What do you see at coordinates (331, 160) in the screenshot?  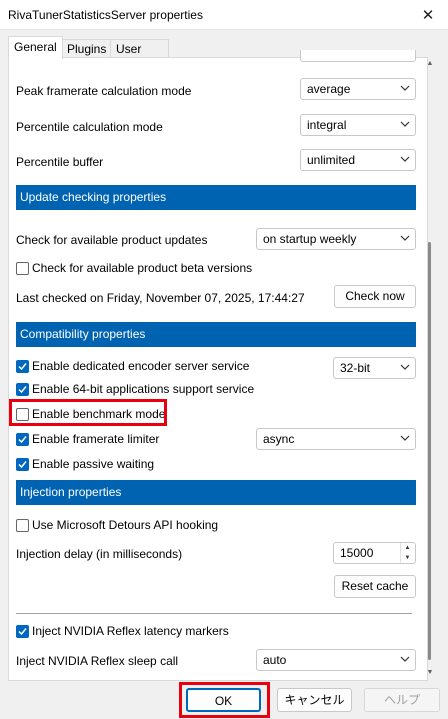 I see `percentile-buffer-value: unlimited` at bounding box center [331, 160].